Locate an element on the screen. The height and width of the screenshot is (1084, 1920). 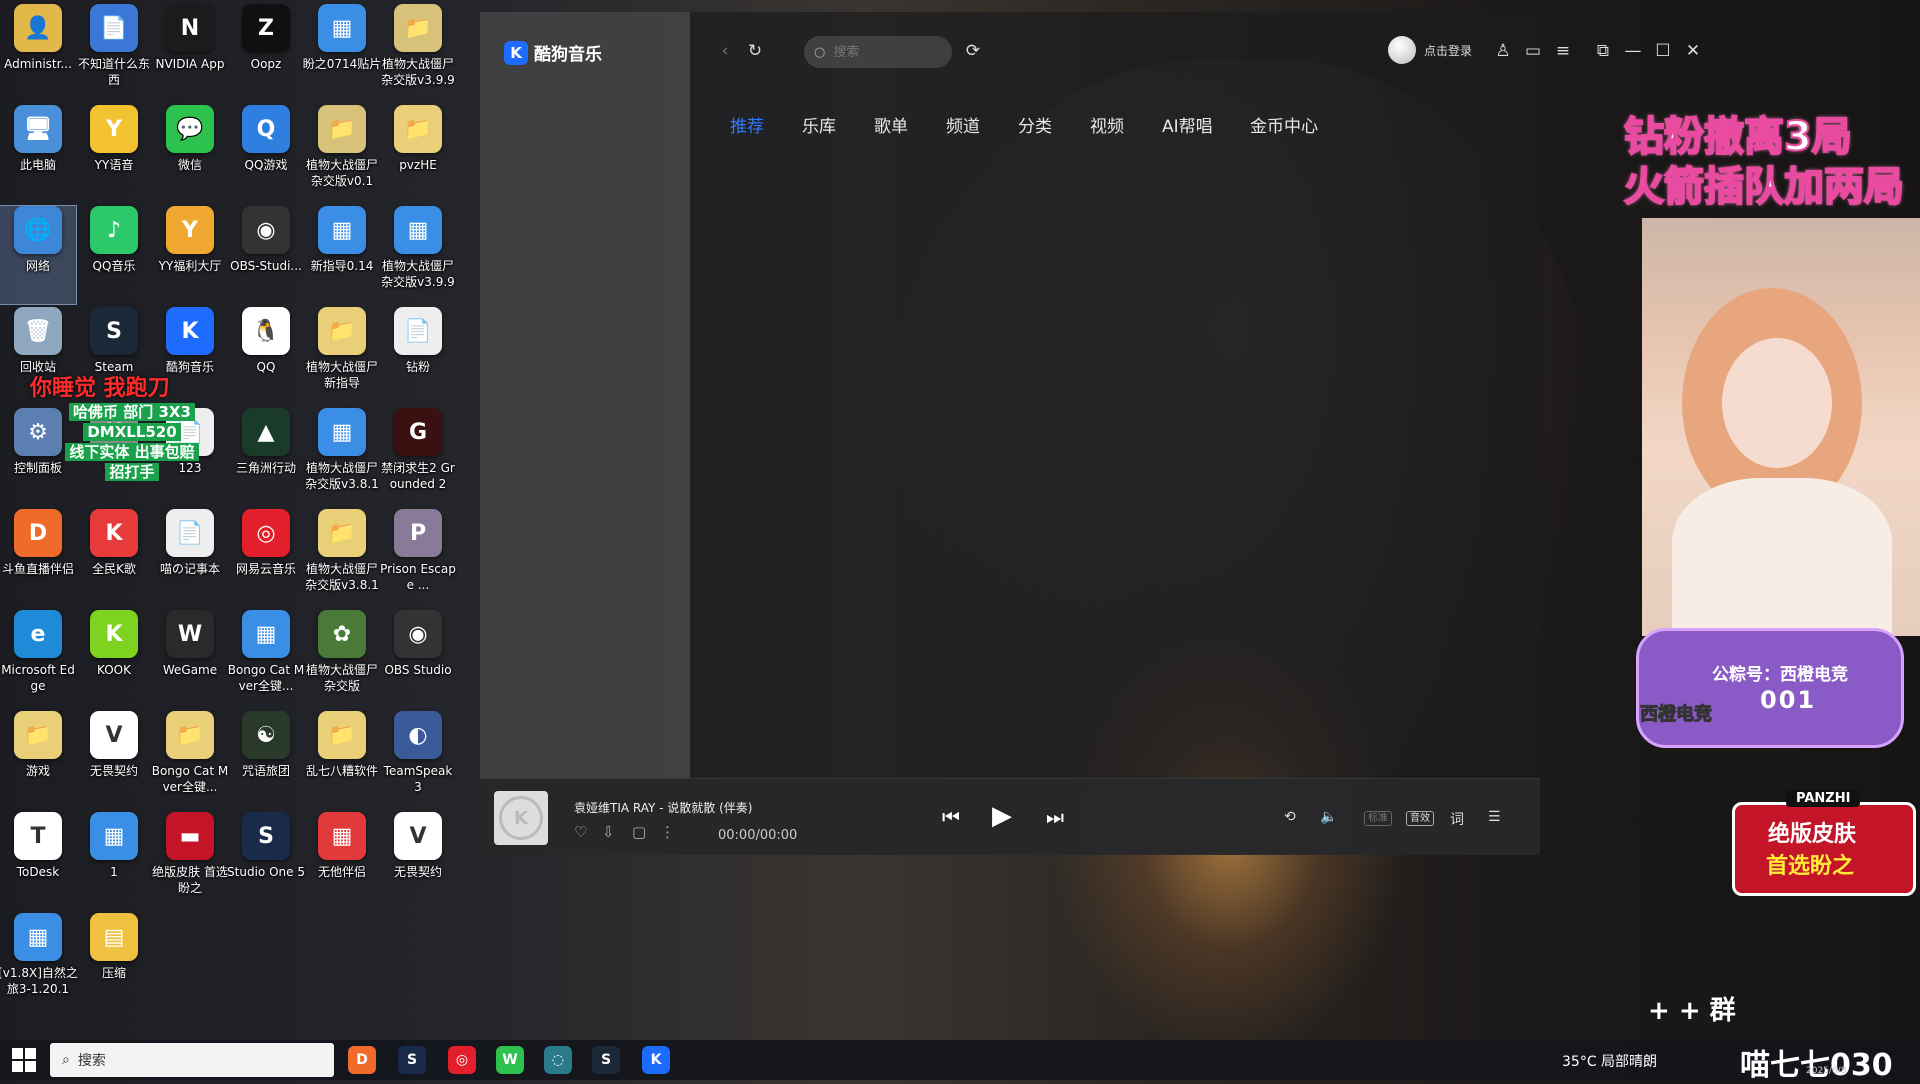
taskbar-steam-icon: S is located at coordinates (606, 1060).